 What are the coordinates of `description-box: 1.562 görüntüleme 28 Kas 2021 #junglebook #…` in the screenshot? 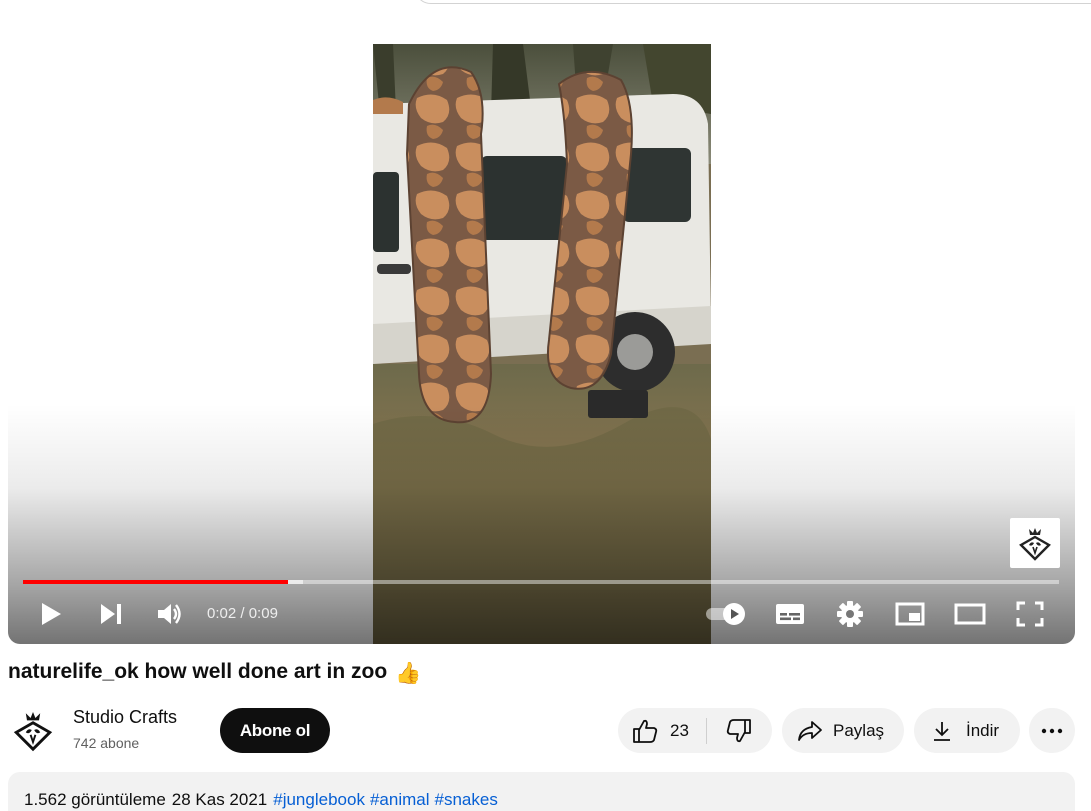 It's located at (541, 791).